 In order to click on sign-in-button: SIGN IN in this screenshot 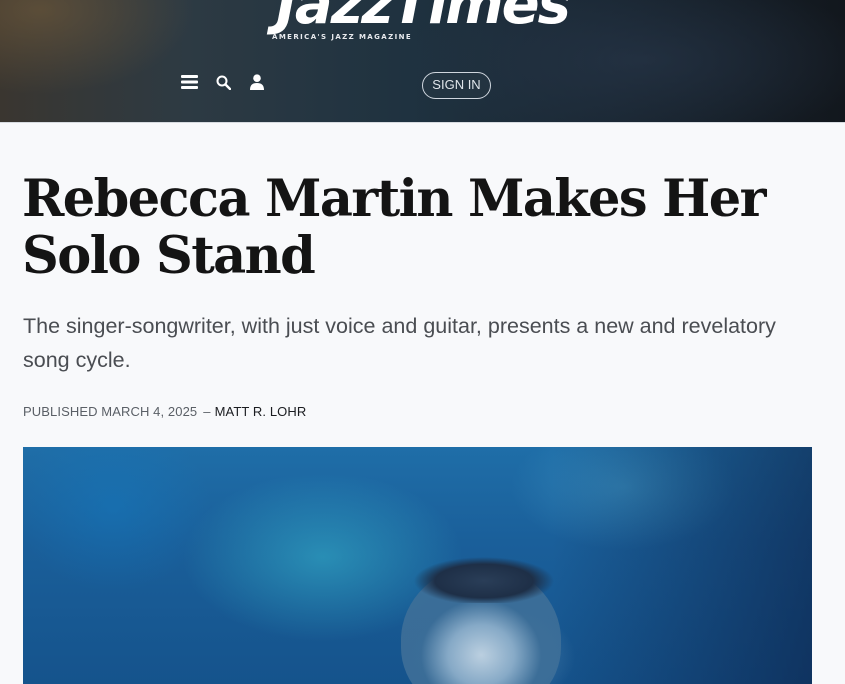, I will do `click(456, 85)`.